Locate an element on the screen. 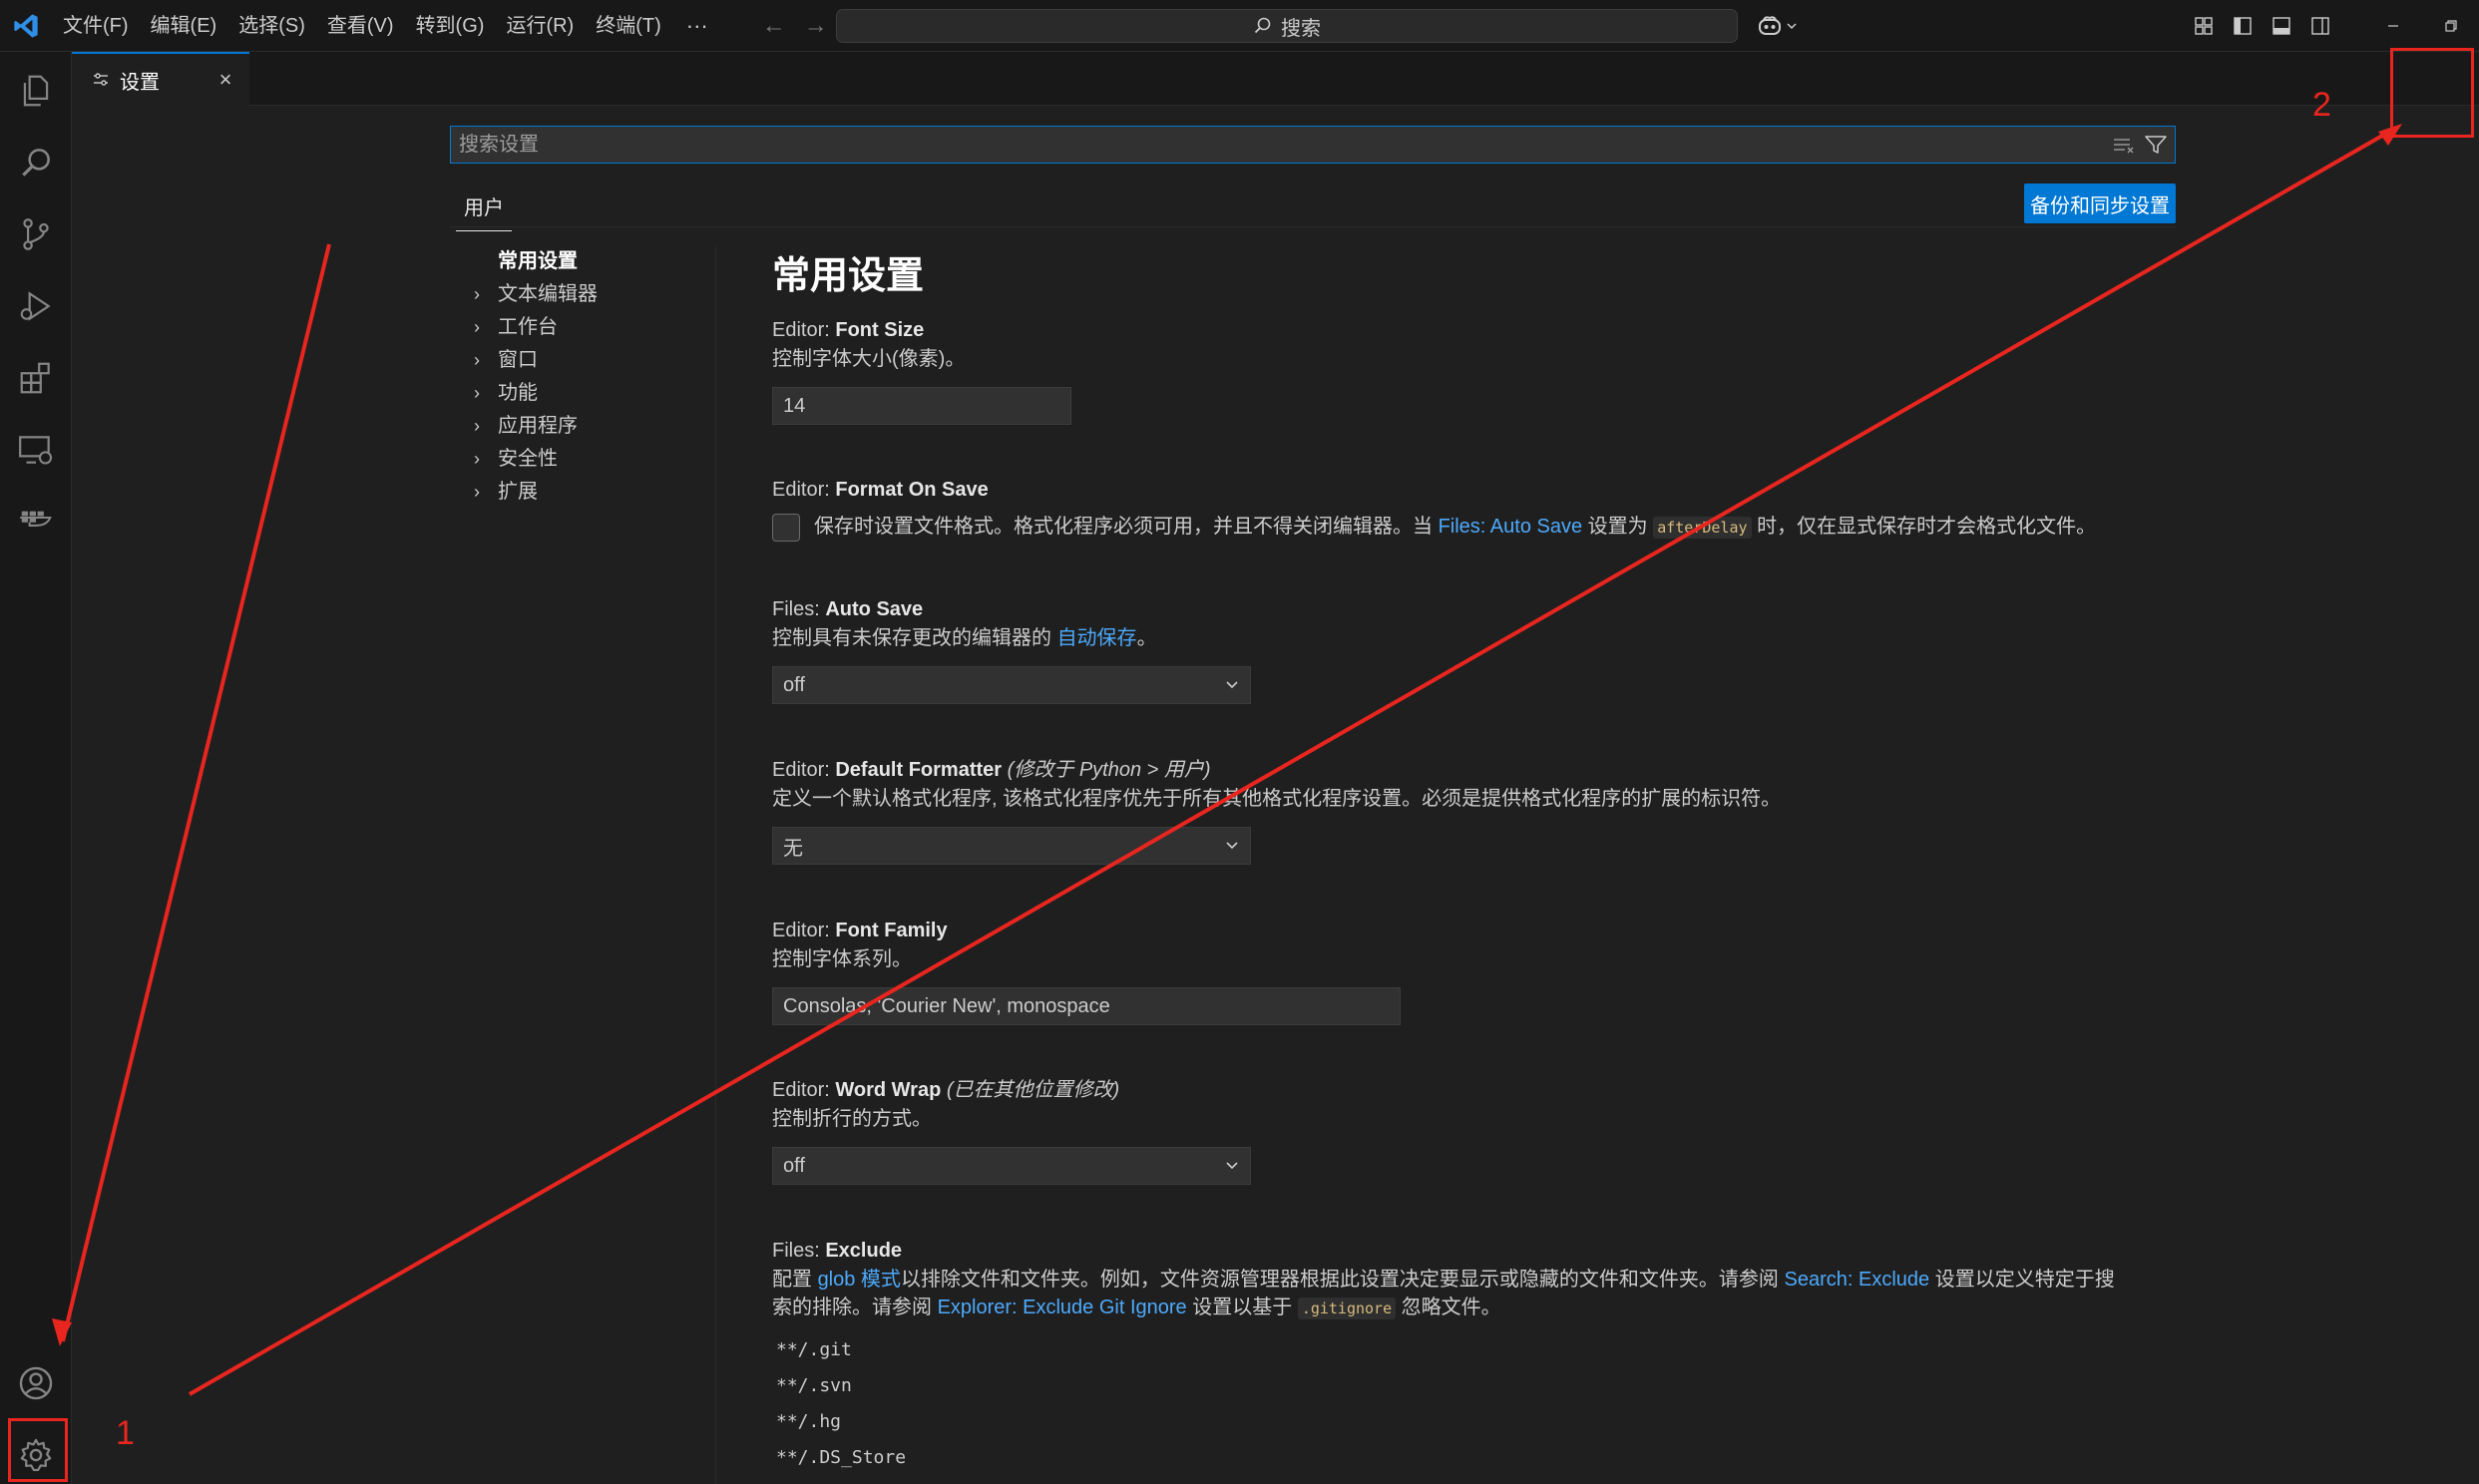  font-family-input: Consolas, 'Courier New', monospace is located at coordinates (1086, 1006).